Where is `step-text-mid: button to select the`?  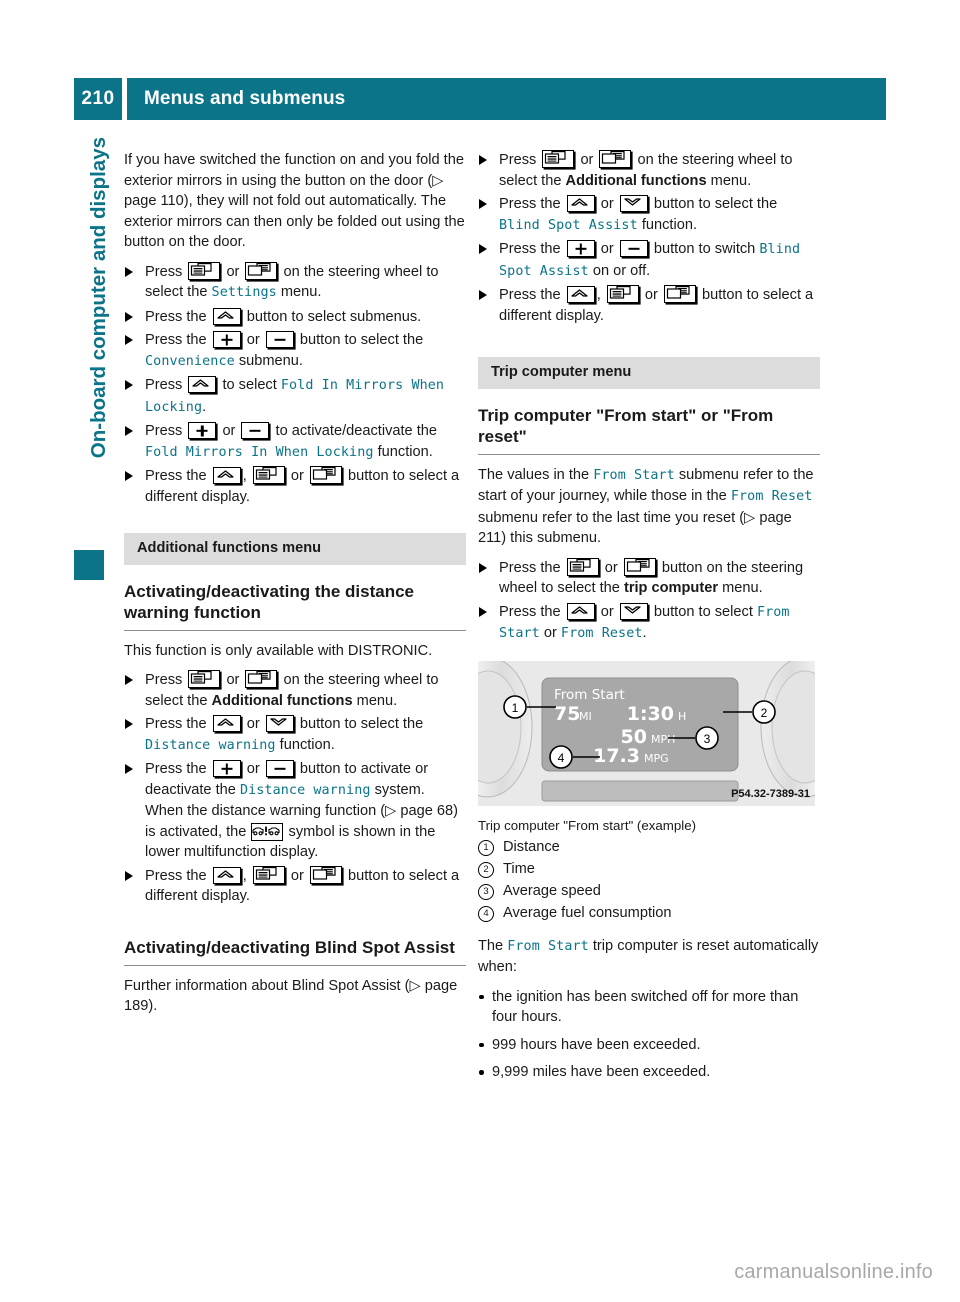
step-text-mid: button to select the is located at coordinates (361, 724).